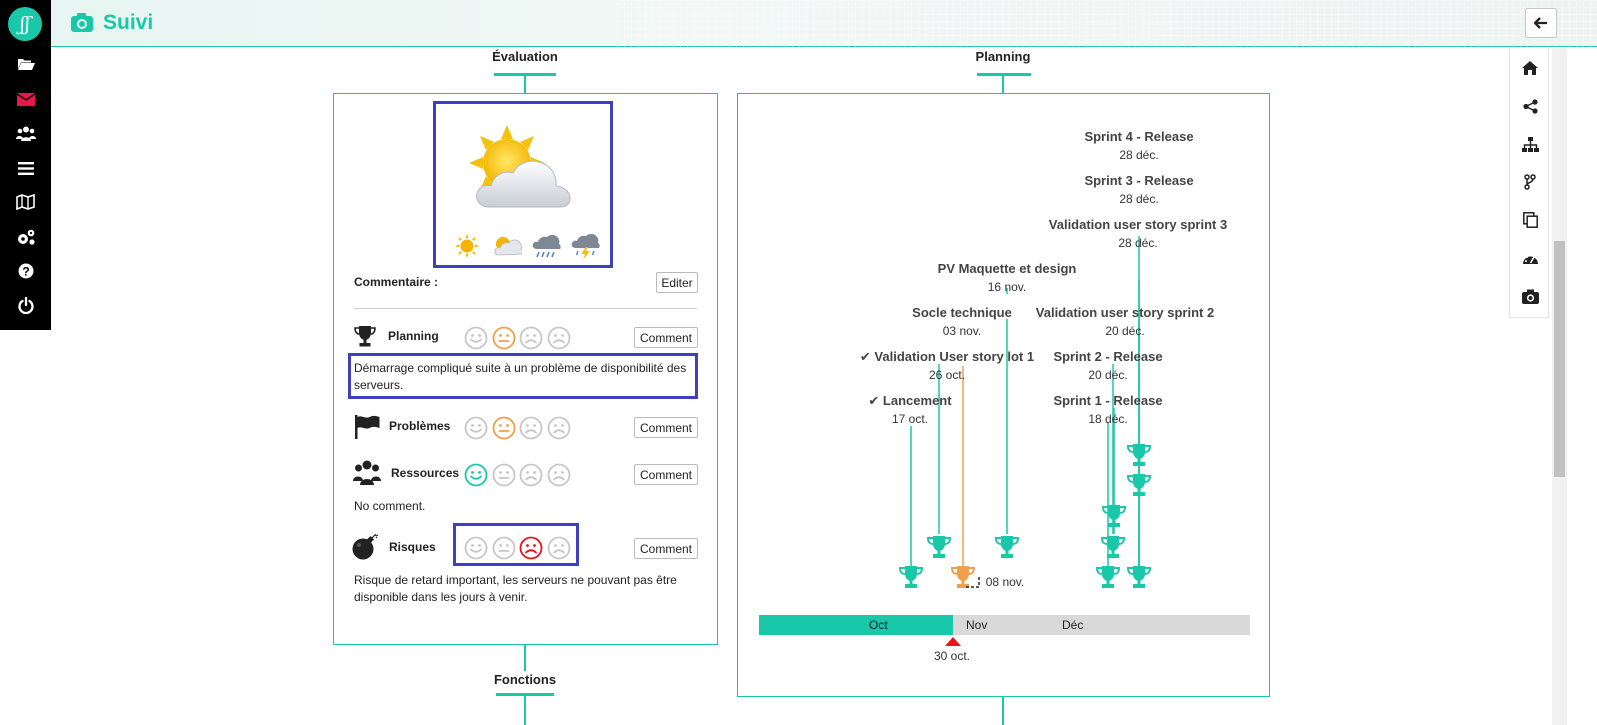  What do you see at coordinates (365, 547) in the screenshot?
I see `bomb-icon` at bounding box center [365, 547].